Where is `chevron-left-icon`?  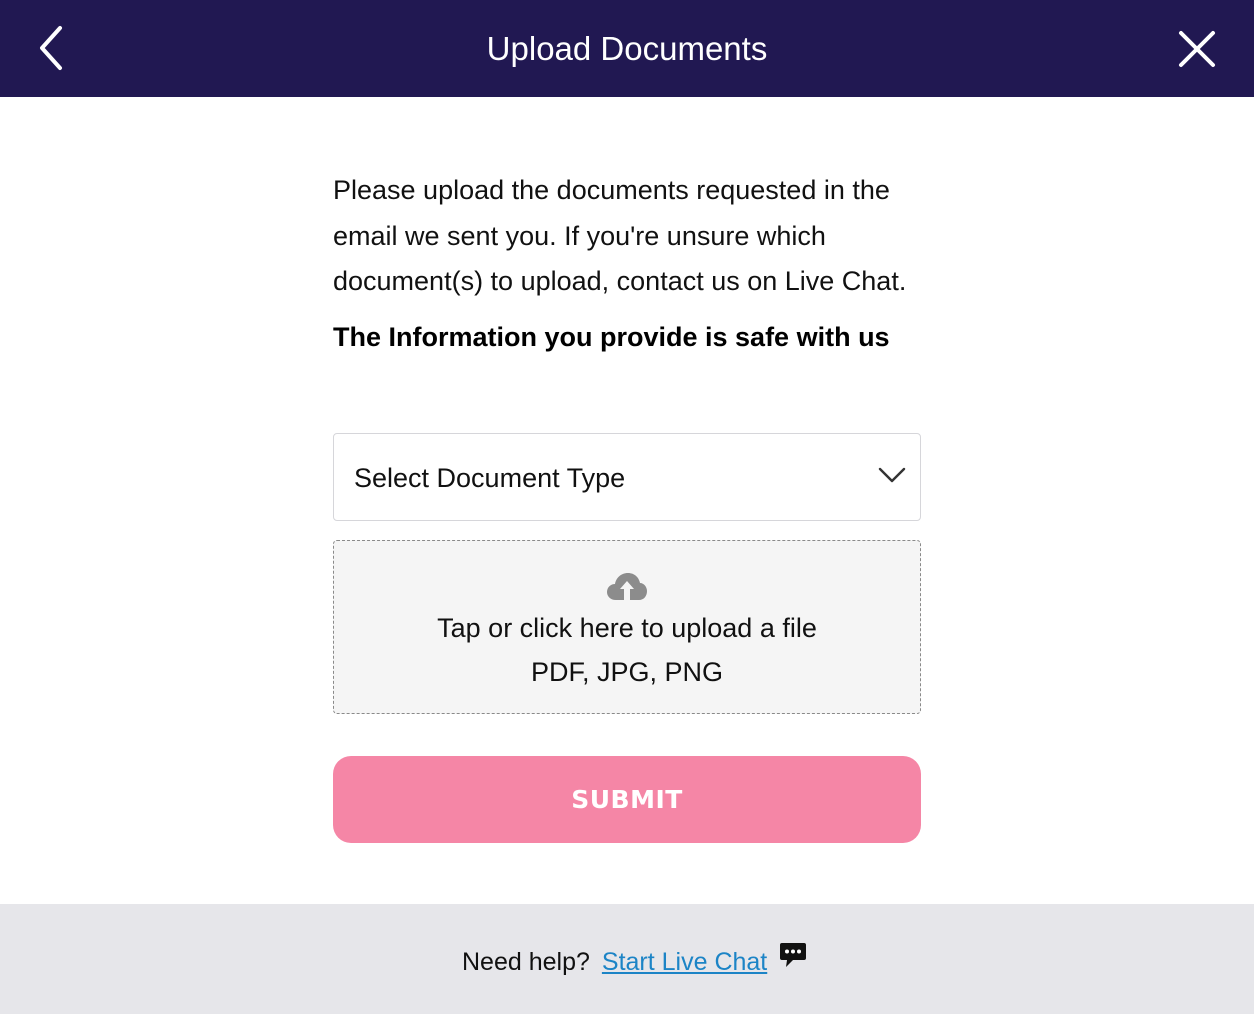 chevron-left-icon is located at coordinates (51, 48).